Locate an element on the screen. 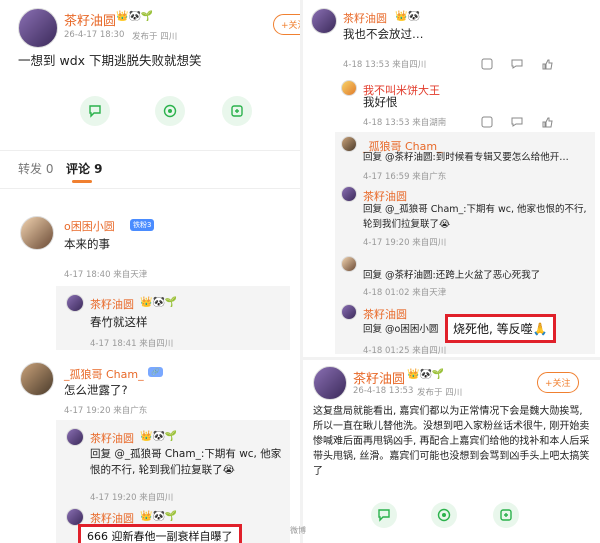  watermark: 微博 is located at coordinates (298, 530).